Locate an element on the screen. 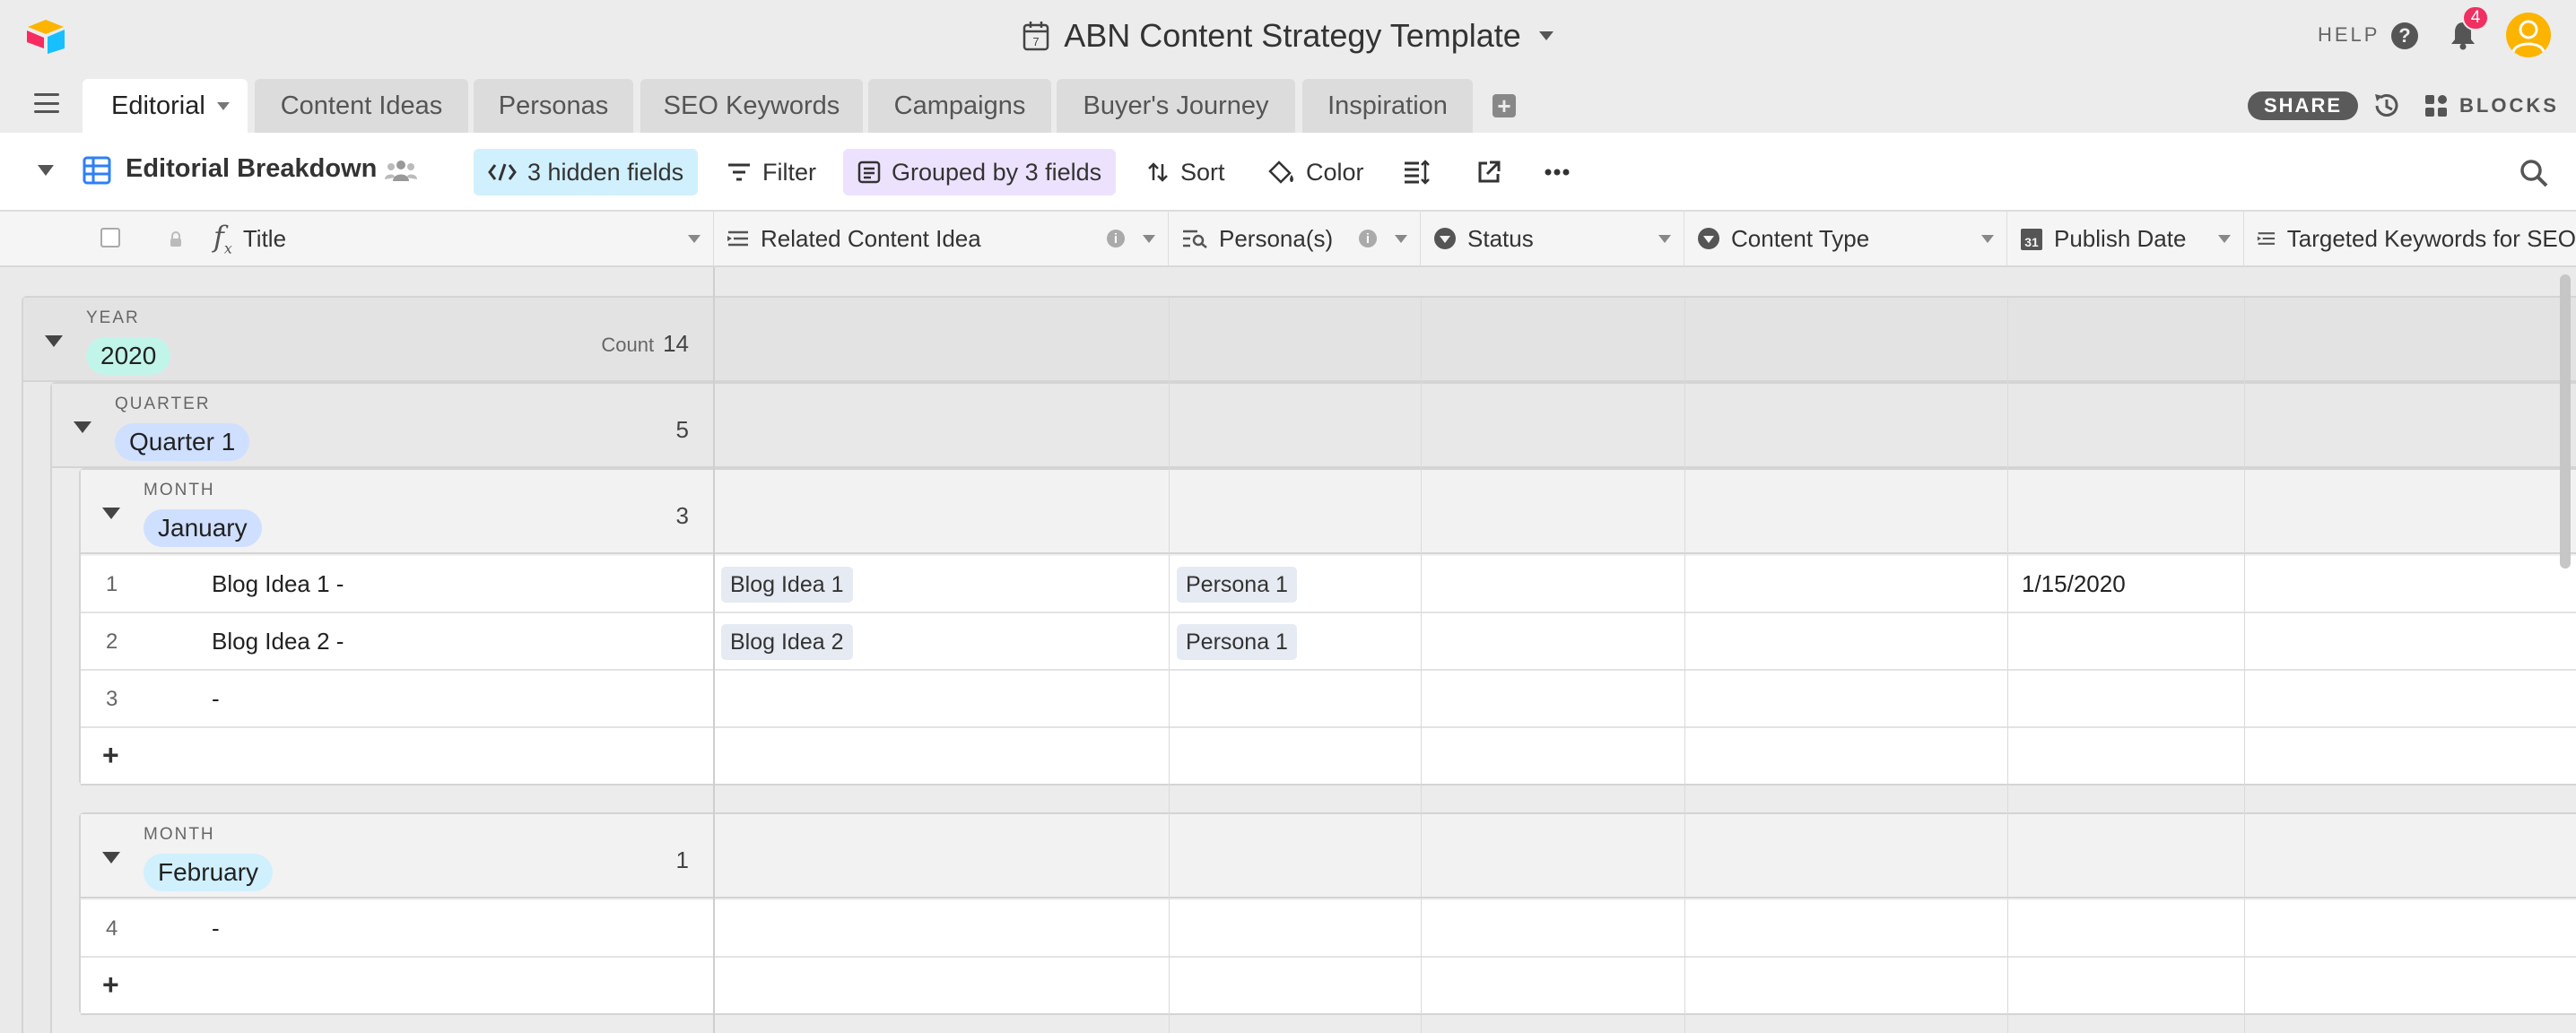 The height and width of the screenshot is (1033, 2576). column-header-label: Publish Date is located at coordinates (2120, 238).